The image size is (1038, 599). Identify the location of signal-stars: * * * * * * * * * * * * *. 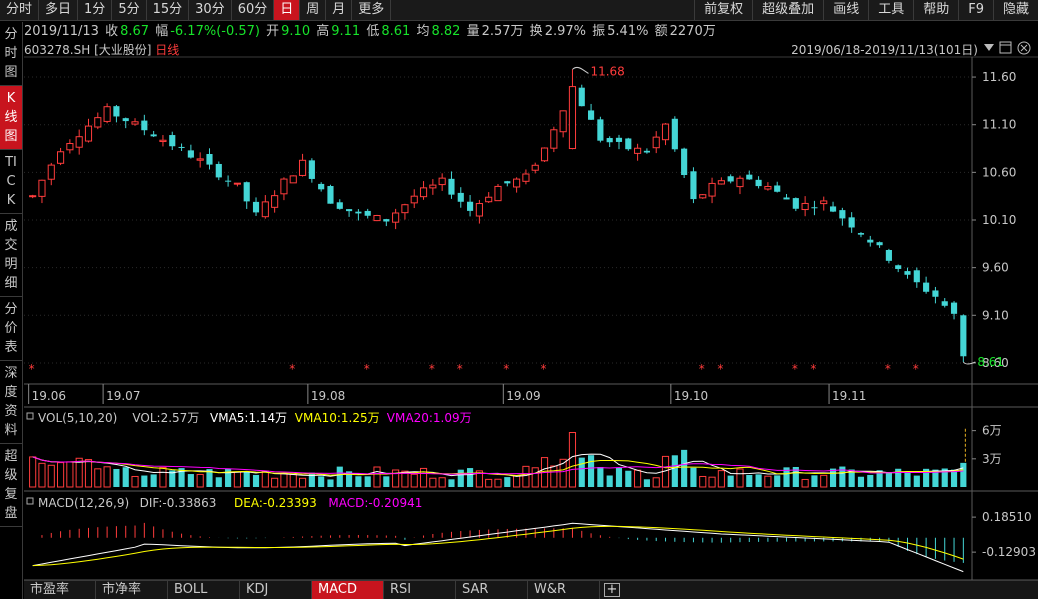
(474, 369).